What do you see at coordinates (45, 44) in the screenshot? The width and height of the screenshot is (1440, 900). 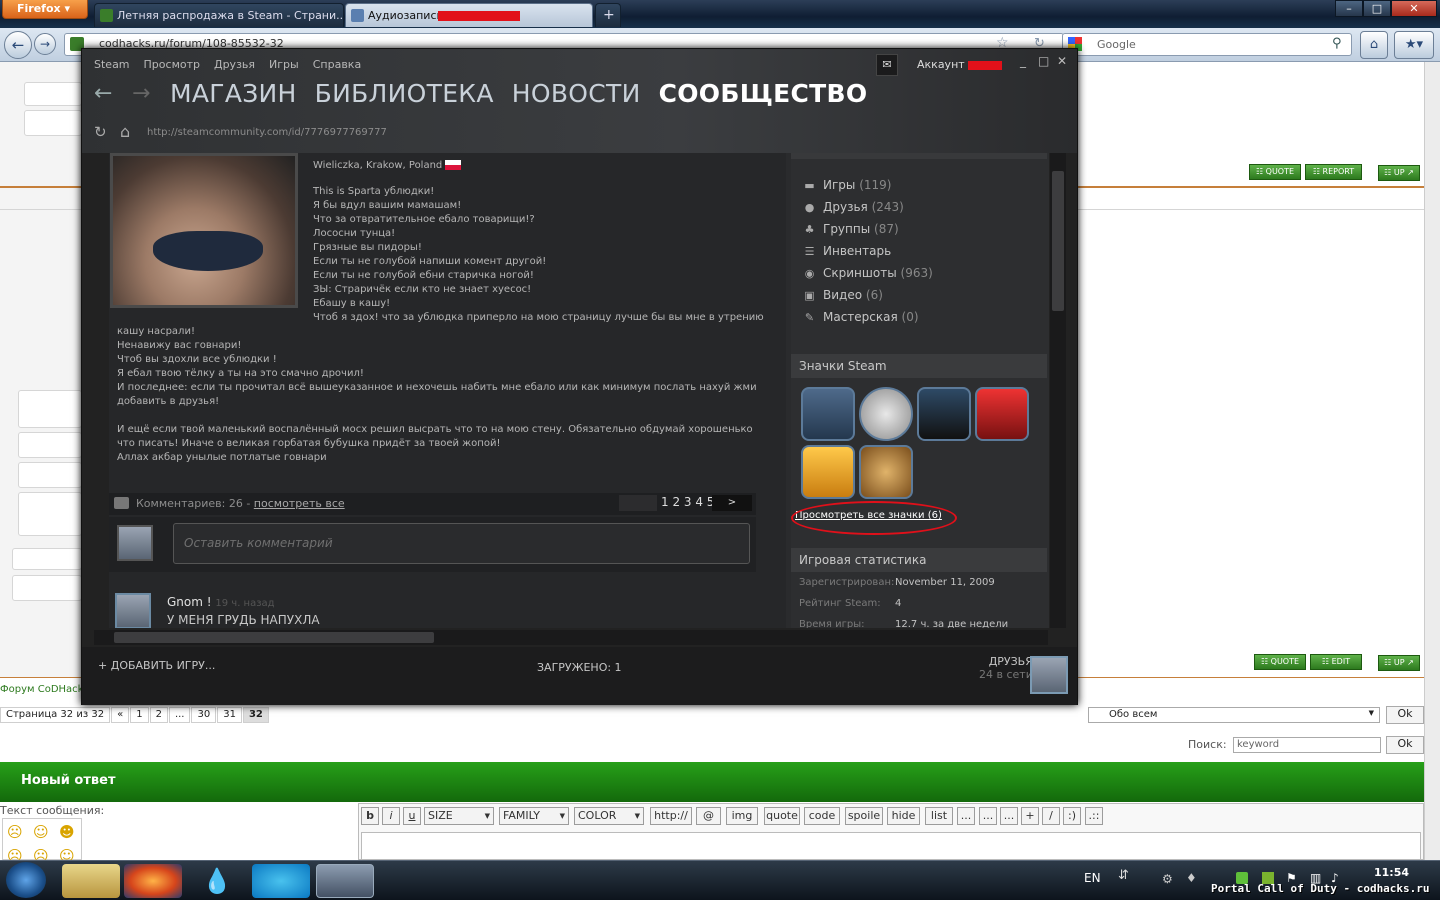 I see `forward-icon: →` at bounding box center [45, 44].